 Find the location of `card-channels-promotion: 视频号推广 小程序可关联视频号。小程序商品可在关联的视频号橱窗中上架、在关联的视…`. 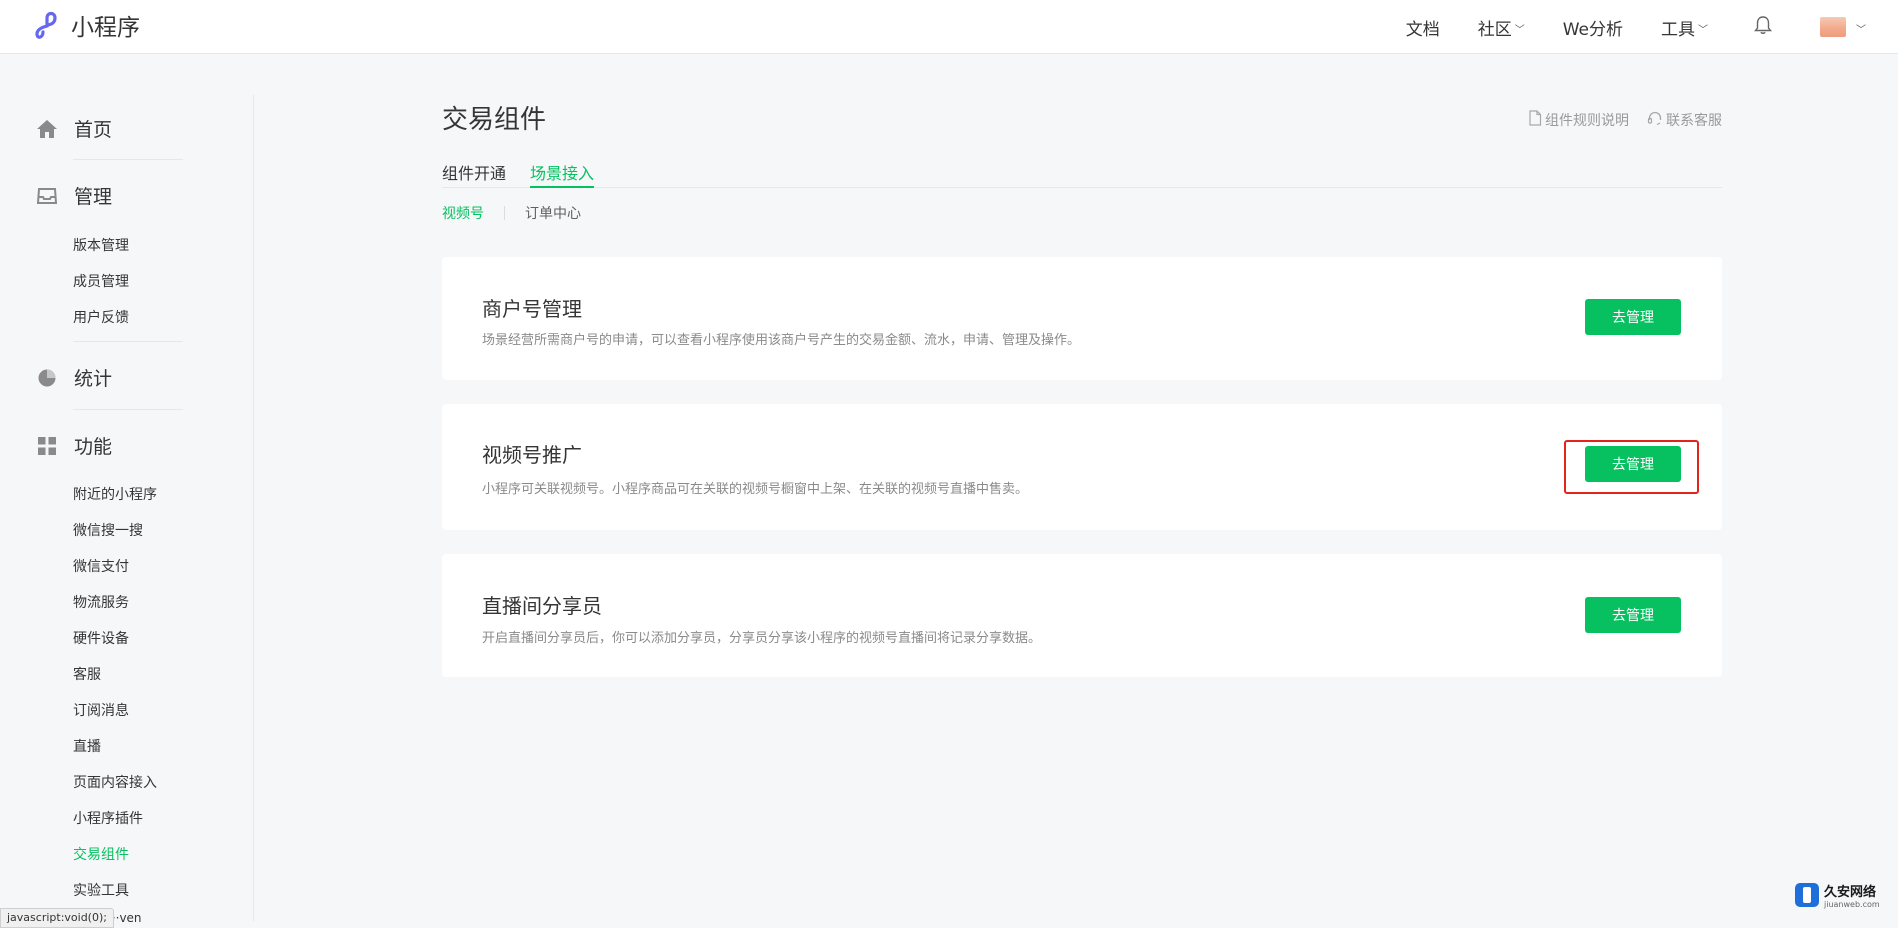

card-channels-promotion: 视频号推广 小程序可关联视频号。小程序商品可在关联的视频号橱窗中上架、在关联的视… is located at coordinates (1082, 467).